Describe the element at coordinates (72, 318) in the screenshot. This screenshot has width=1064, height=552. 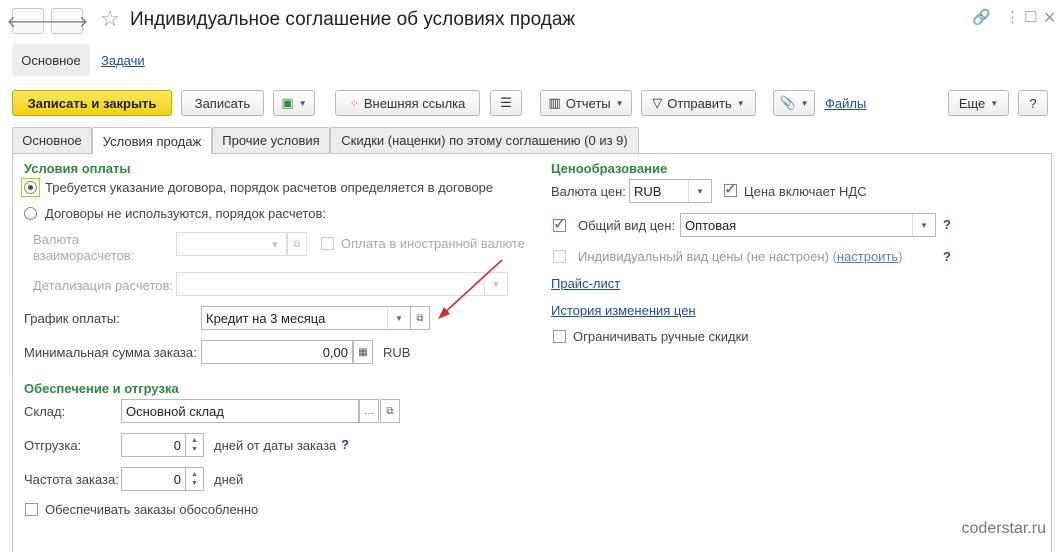
I see `schedule-label: График оплаты:` at that location.